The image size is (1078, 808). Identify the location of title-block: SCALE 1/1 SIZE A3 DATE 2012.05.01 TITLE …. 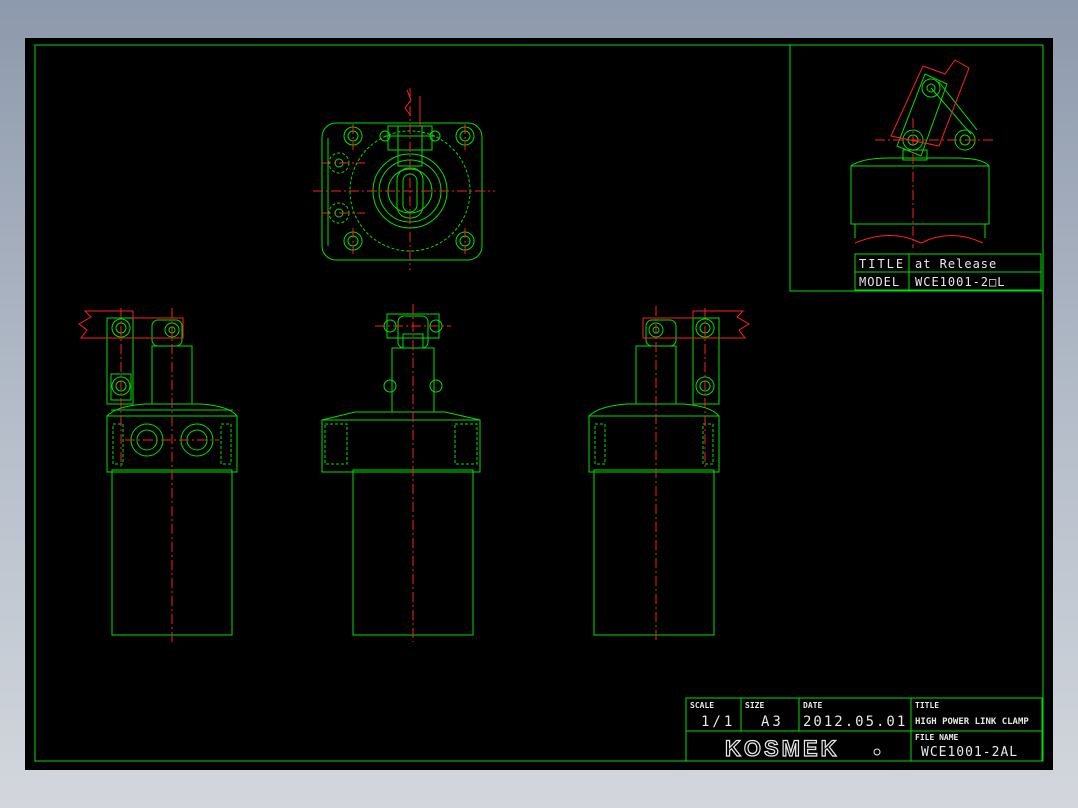
(864, 729).